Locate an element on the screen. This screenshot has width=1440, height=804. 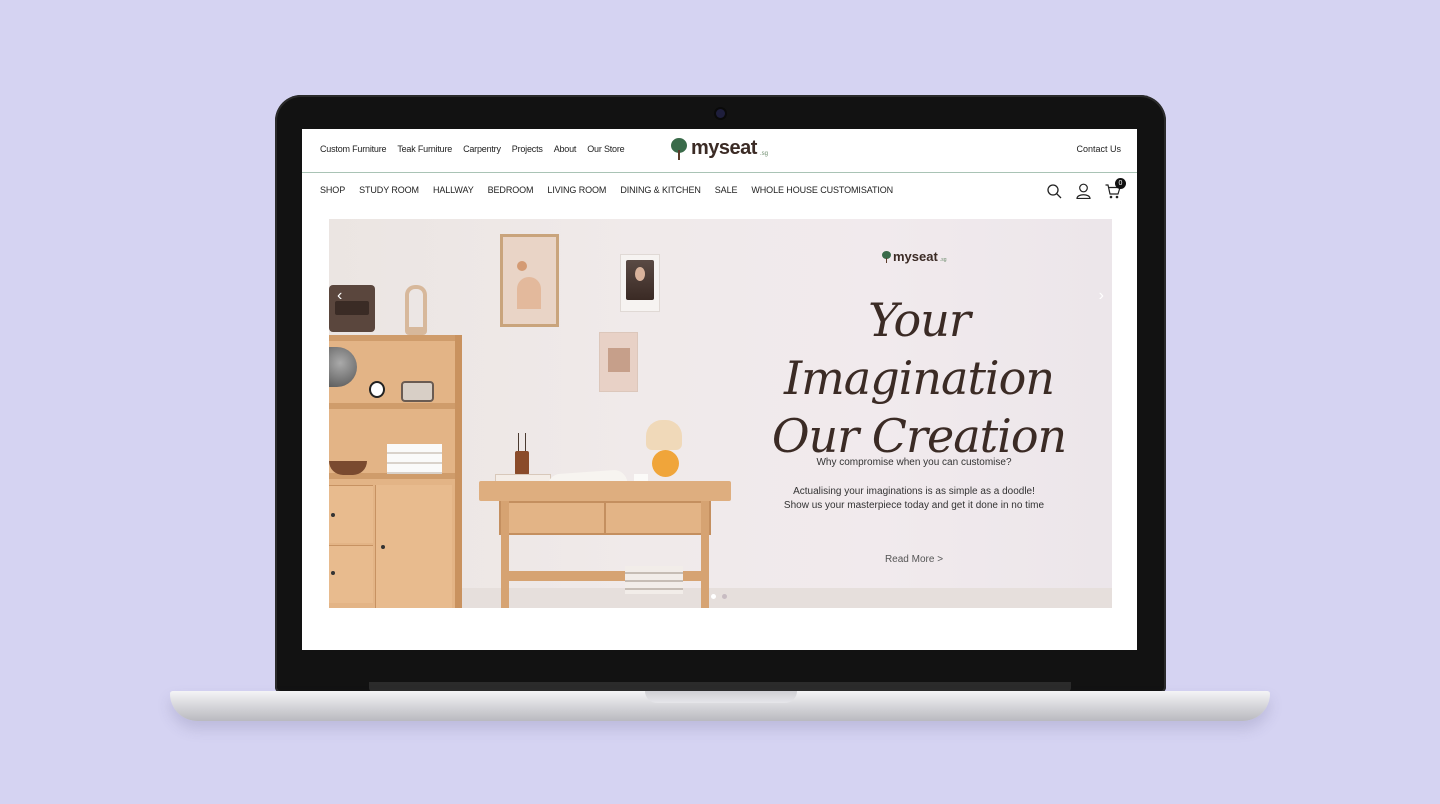
nav-bedroom: BEDROOM is located at coordinates (511, 190).